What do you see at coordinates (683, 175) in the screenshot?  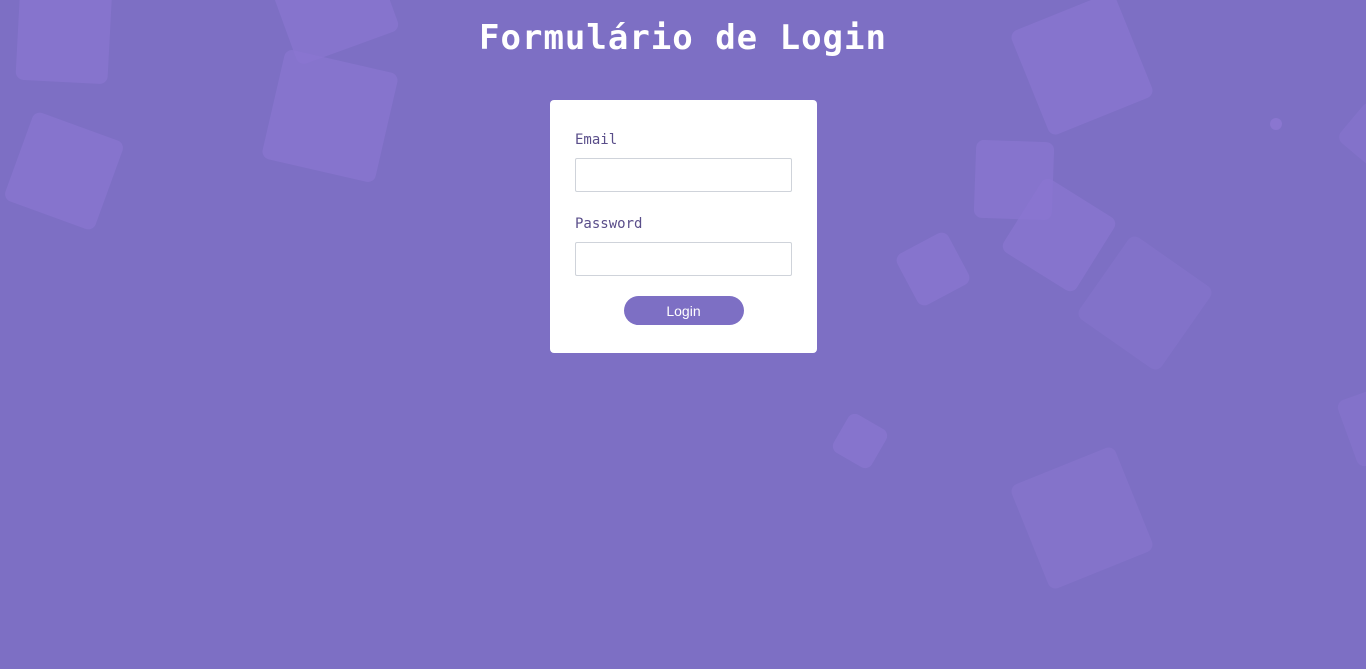 I see `email-field` at bounding box center [683, 175].